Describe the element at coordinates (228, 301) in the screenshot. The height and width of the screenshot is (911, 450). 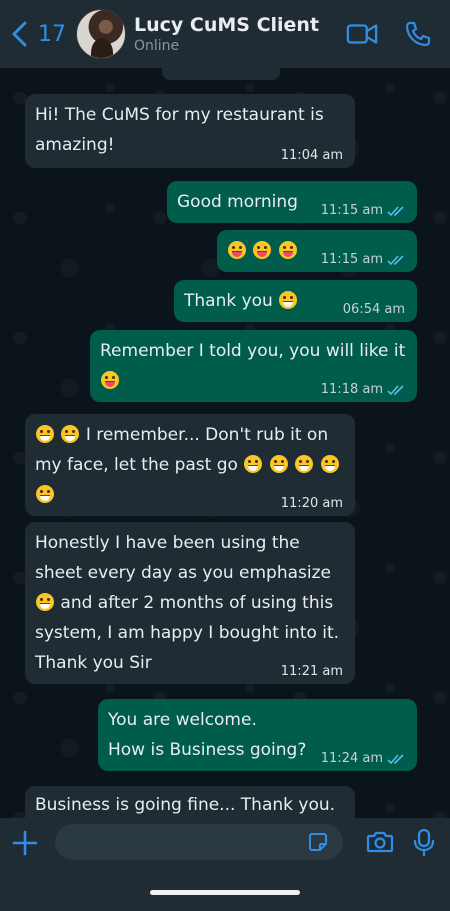
I see `message-text: Thank you` at that location.